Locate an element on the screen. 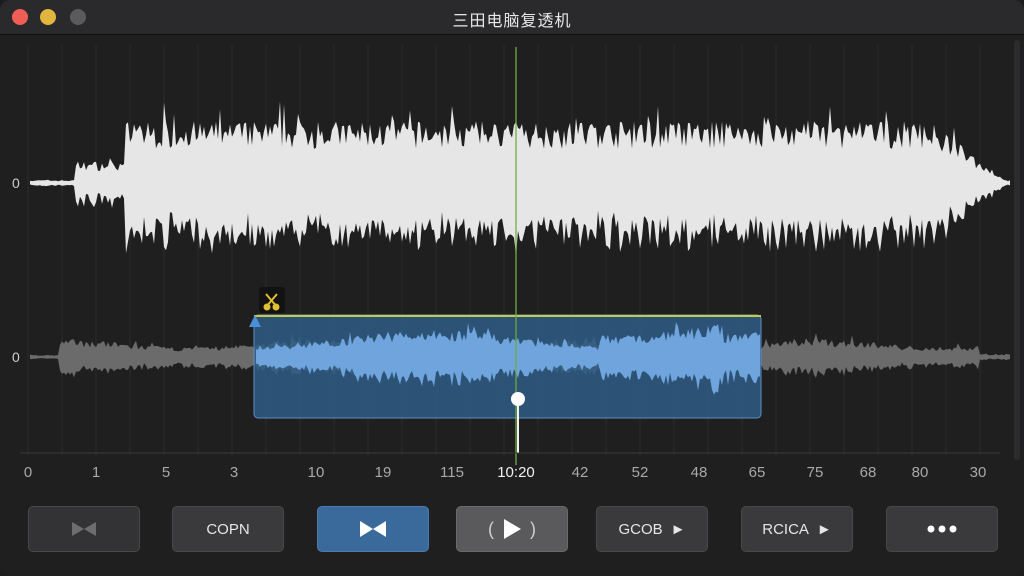  rcica-button-label: RCICA is located at coordinates (785, 529).